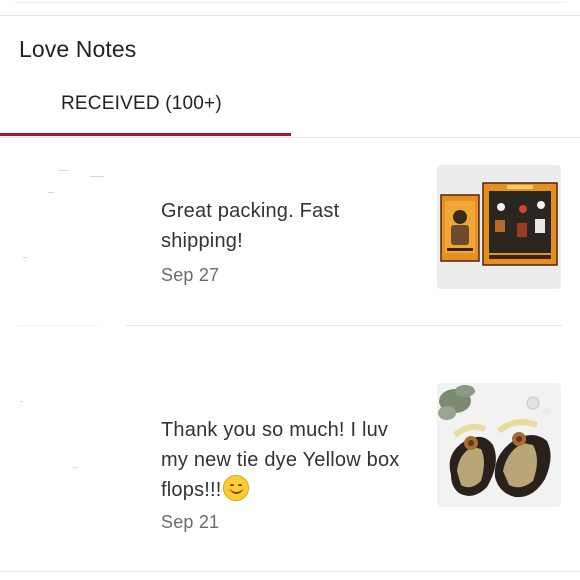 The image size is (580, 580). I want to click on flip-flops-image, so click(499, 445).